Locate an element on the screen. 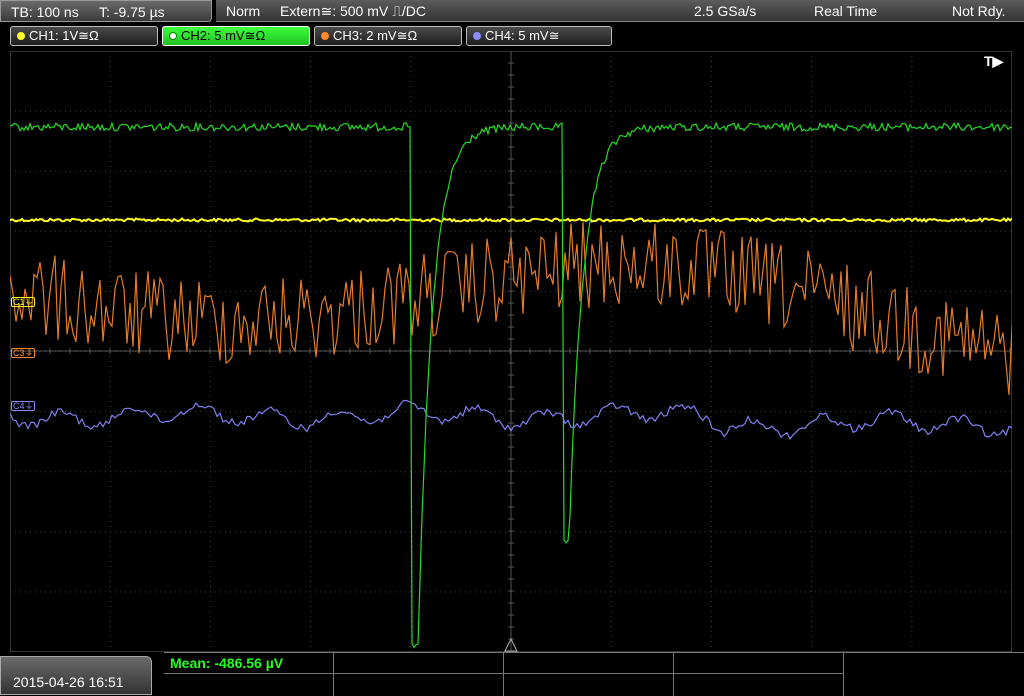  channel-4-offset-marker: C4⏚ is located at coordinates (23, 406).